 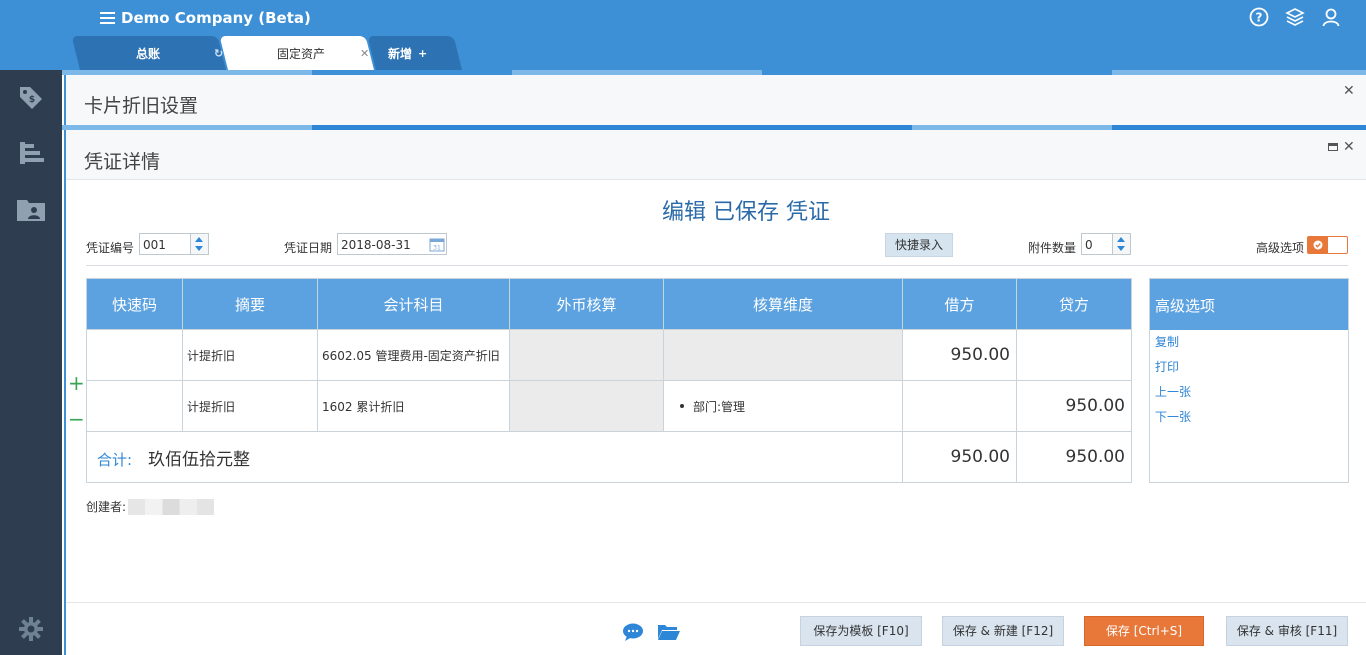 I want to click on col-dimension: 核算维度, so click(x=783, y=304).